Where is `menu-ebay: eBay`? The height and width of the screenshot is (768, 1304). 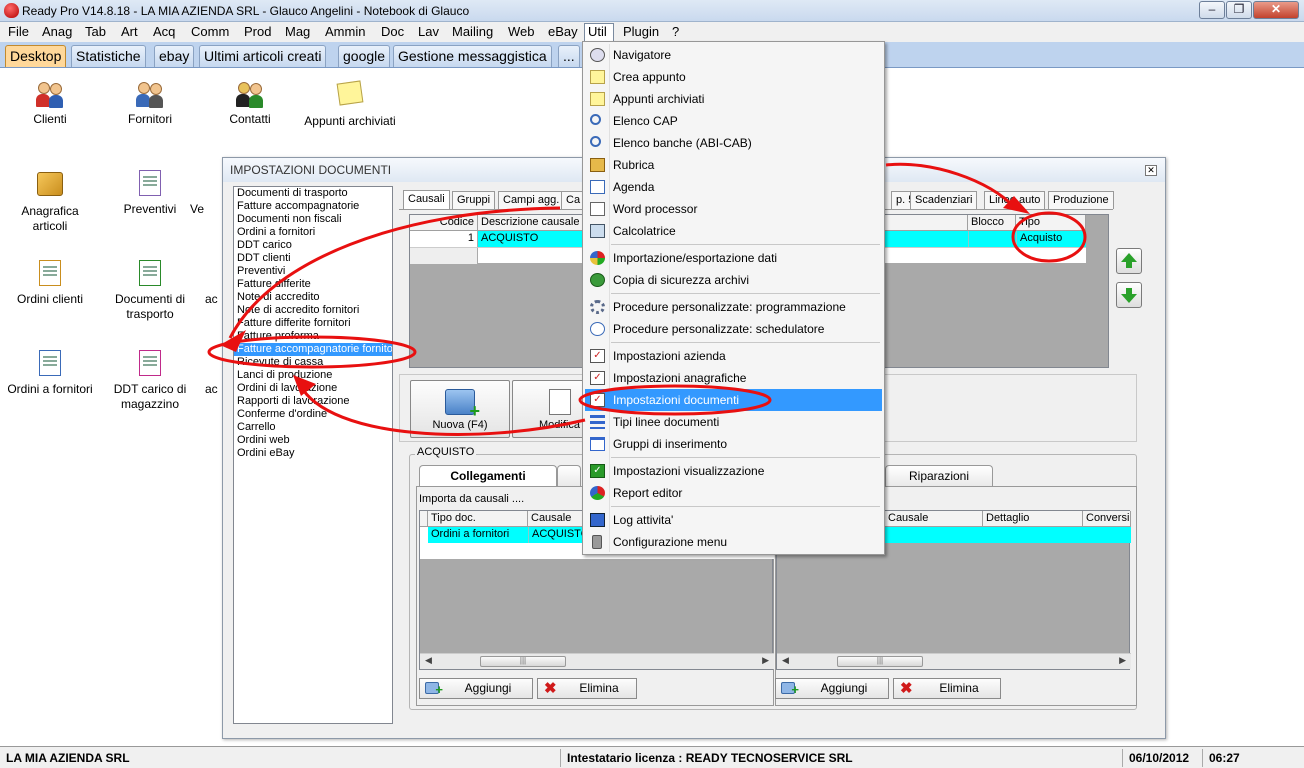
menu-ebay: eBay is located at coordinates (563, 32).